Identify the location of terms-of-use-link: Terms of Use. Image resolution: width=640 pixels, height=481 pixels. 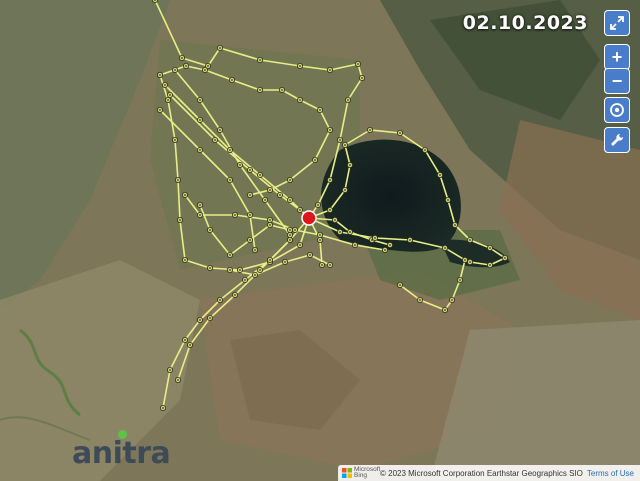
(610, 473).